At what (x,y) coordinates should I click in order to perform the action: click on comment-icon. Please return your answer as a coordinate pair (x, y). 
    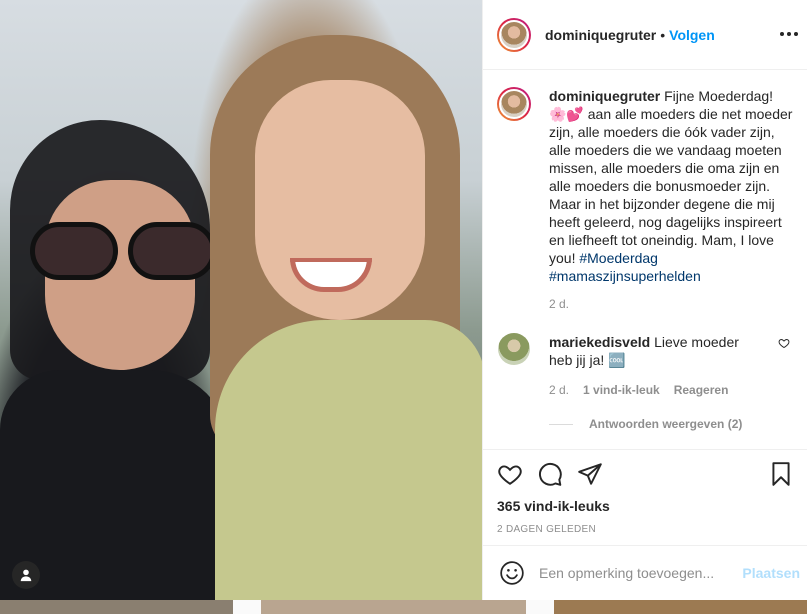
    Looking at the image, I should click on (550, 474).